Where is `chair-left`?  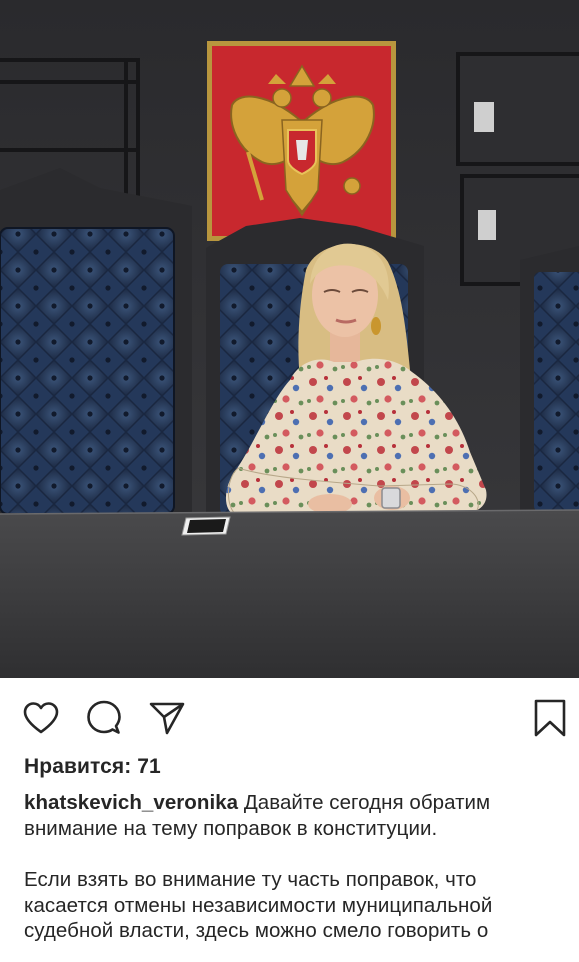
chair-left is located at coordinates (96, 344).